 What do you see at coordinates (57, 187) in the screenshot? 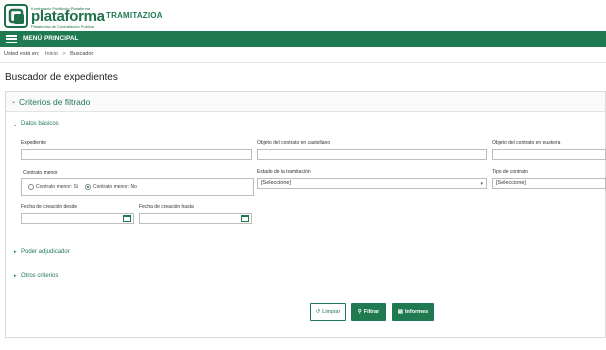
I see `contrato-menor-si-label: Contrato menor: Sí` at bounding box center [57, 187].